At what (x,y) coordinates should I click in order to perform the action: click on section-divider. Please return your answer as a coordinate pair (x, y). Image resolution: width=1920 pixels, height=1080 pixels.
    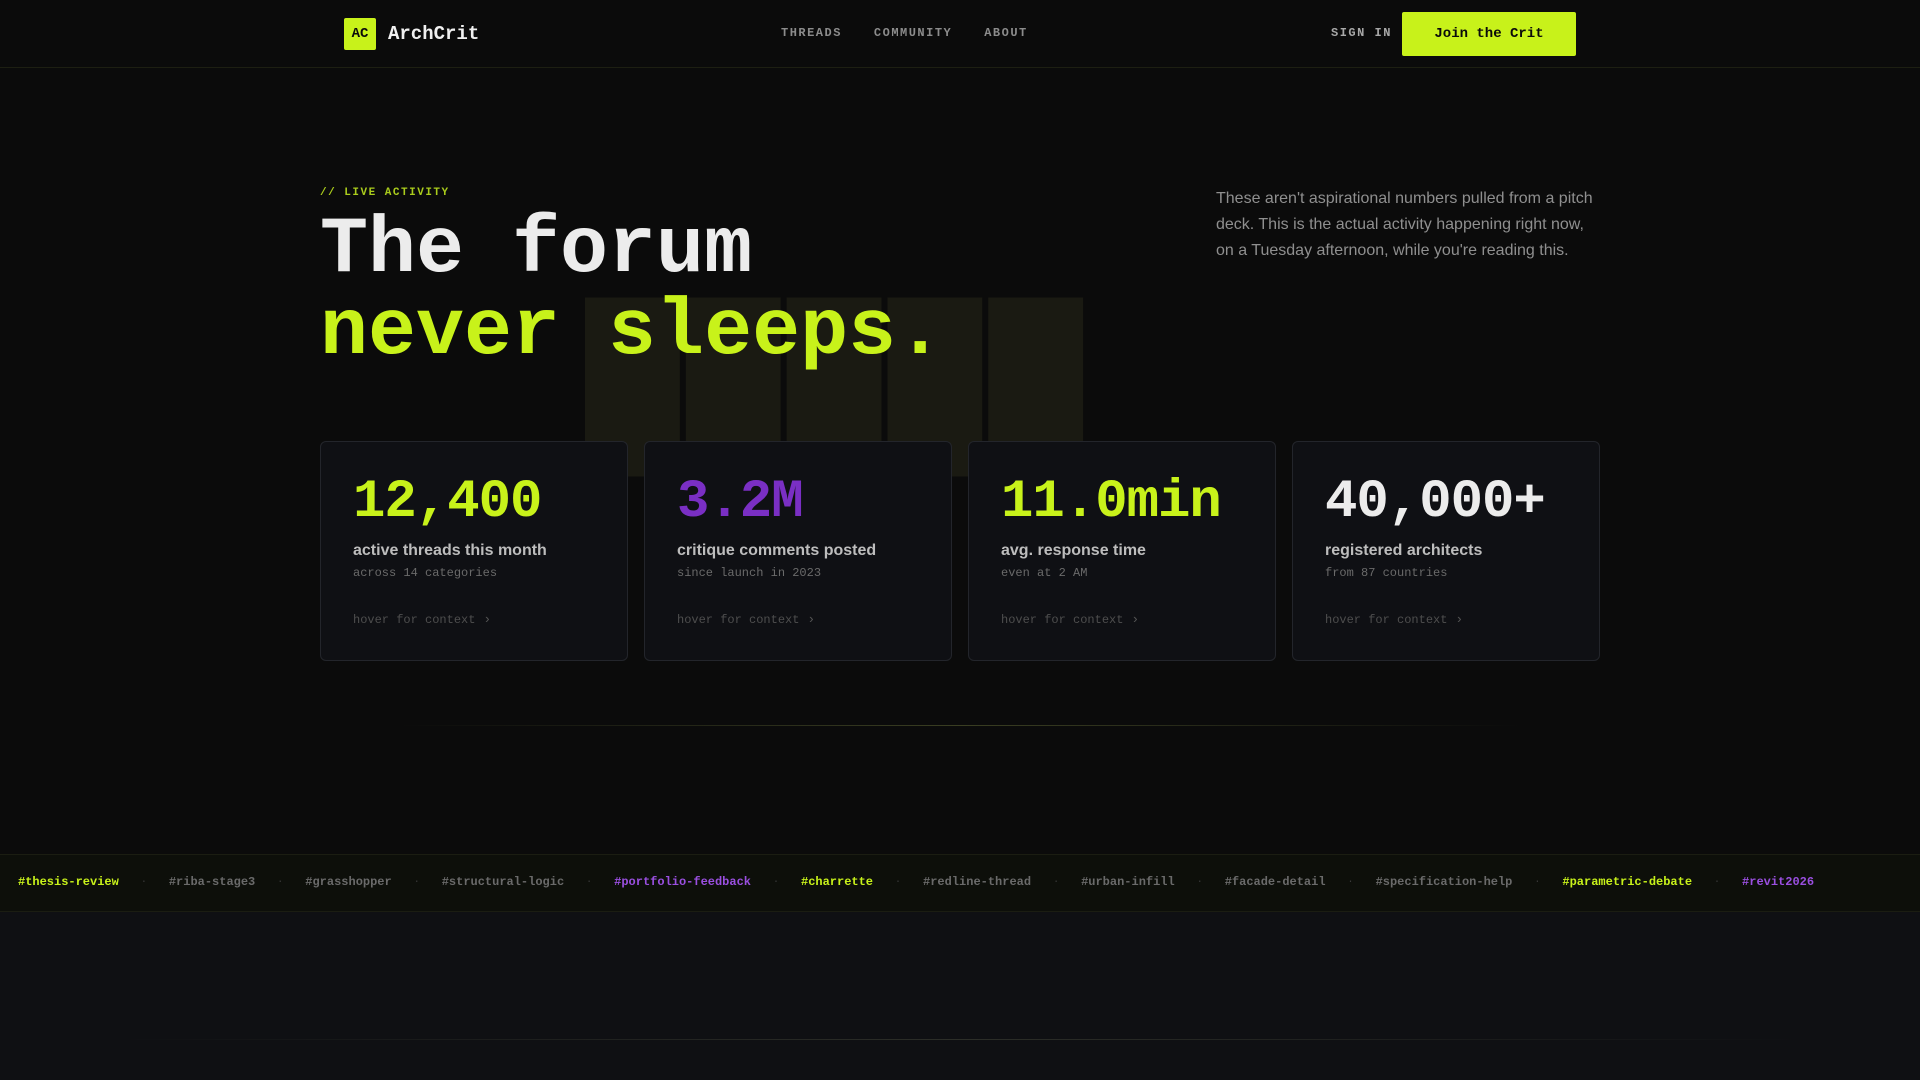
    Looking at the image, I should click on (960, 725).